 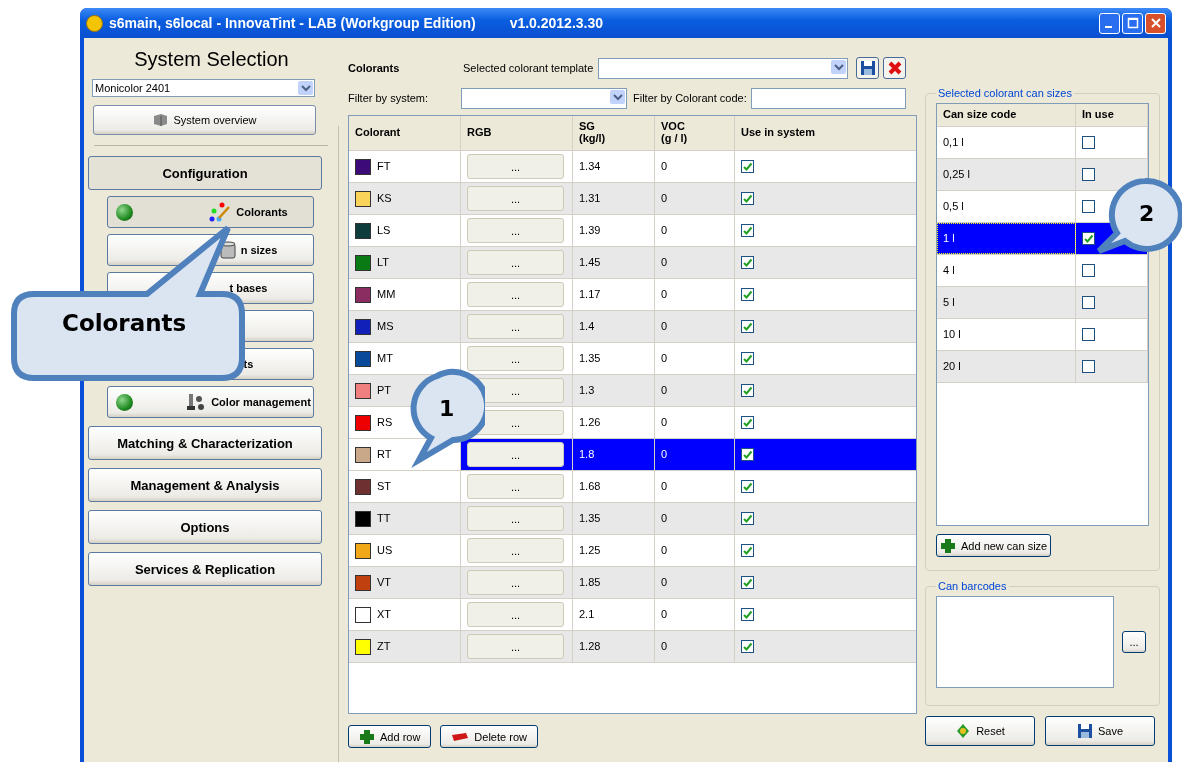 What do you see at coordinates (205, 527) in the screenshot?
I see `section-button: Options` at bounding box center [205, 527].